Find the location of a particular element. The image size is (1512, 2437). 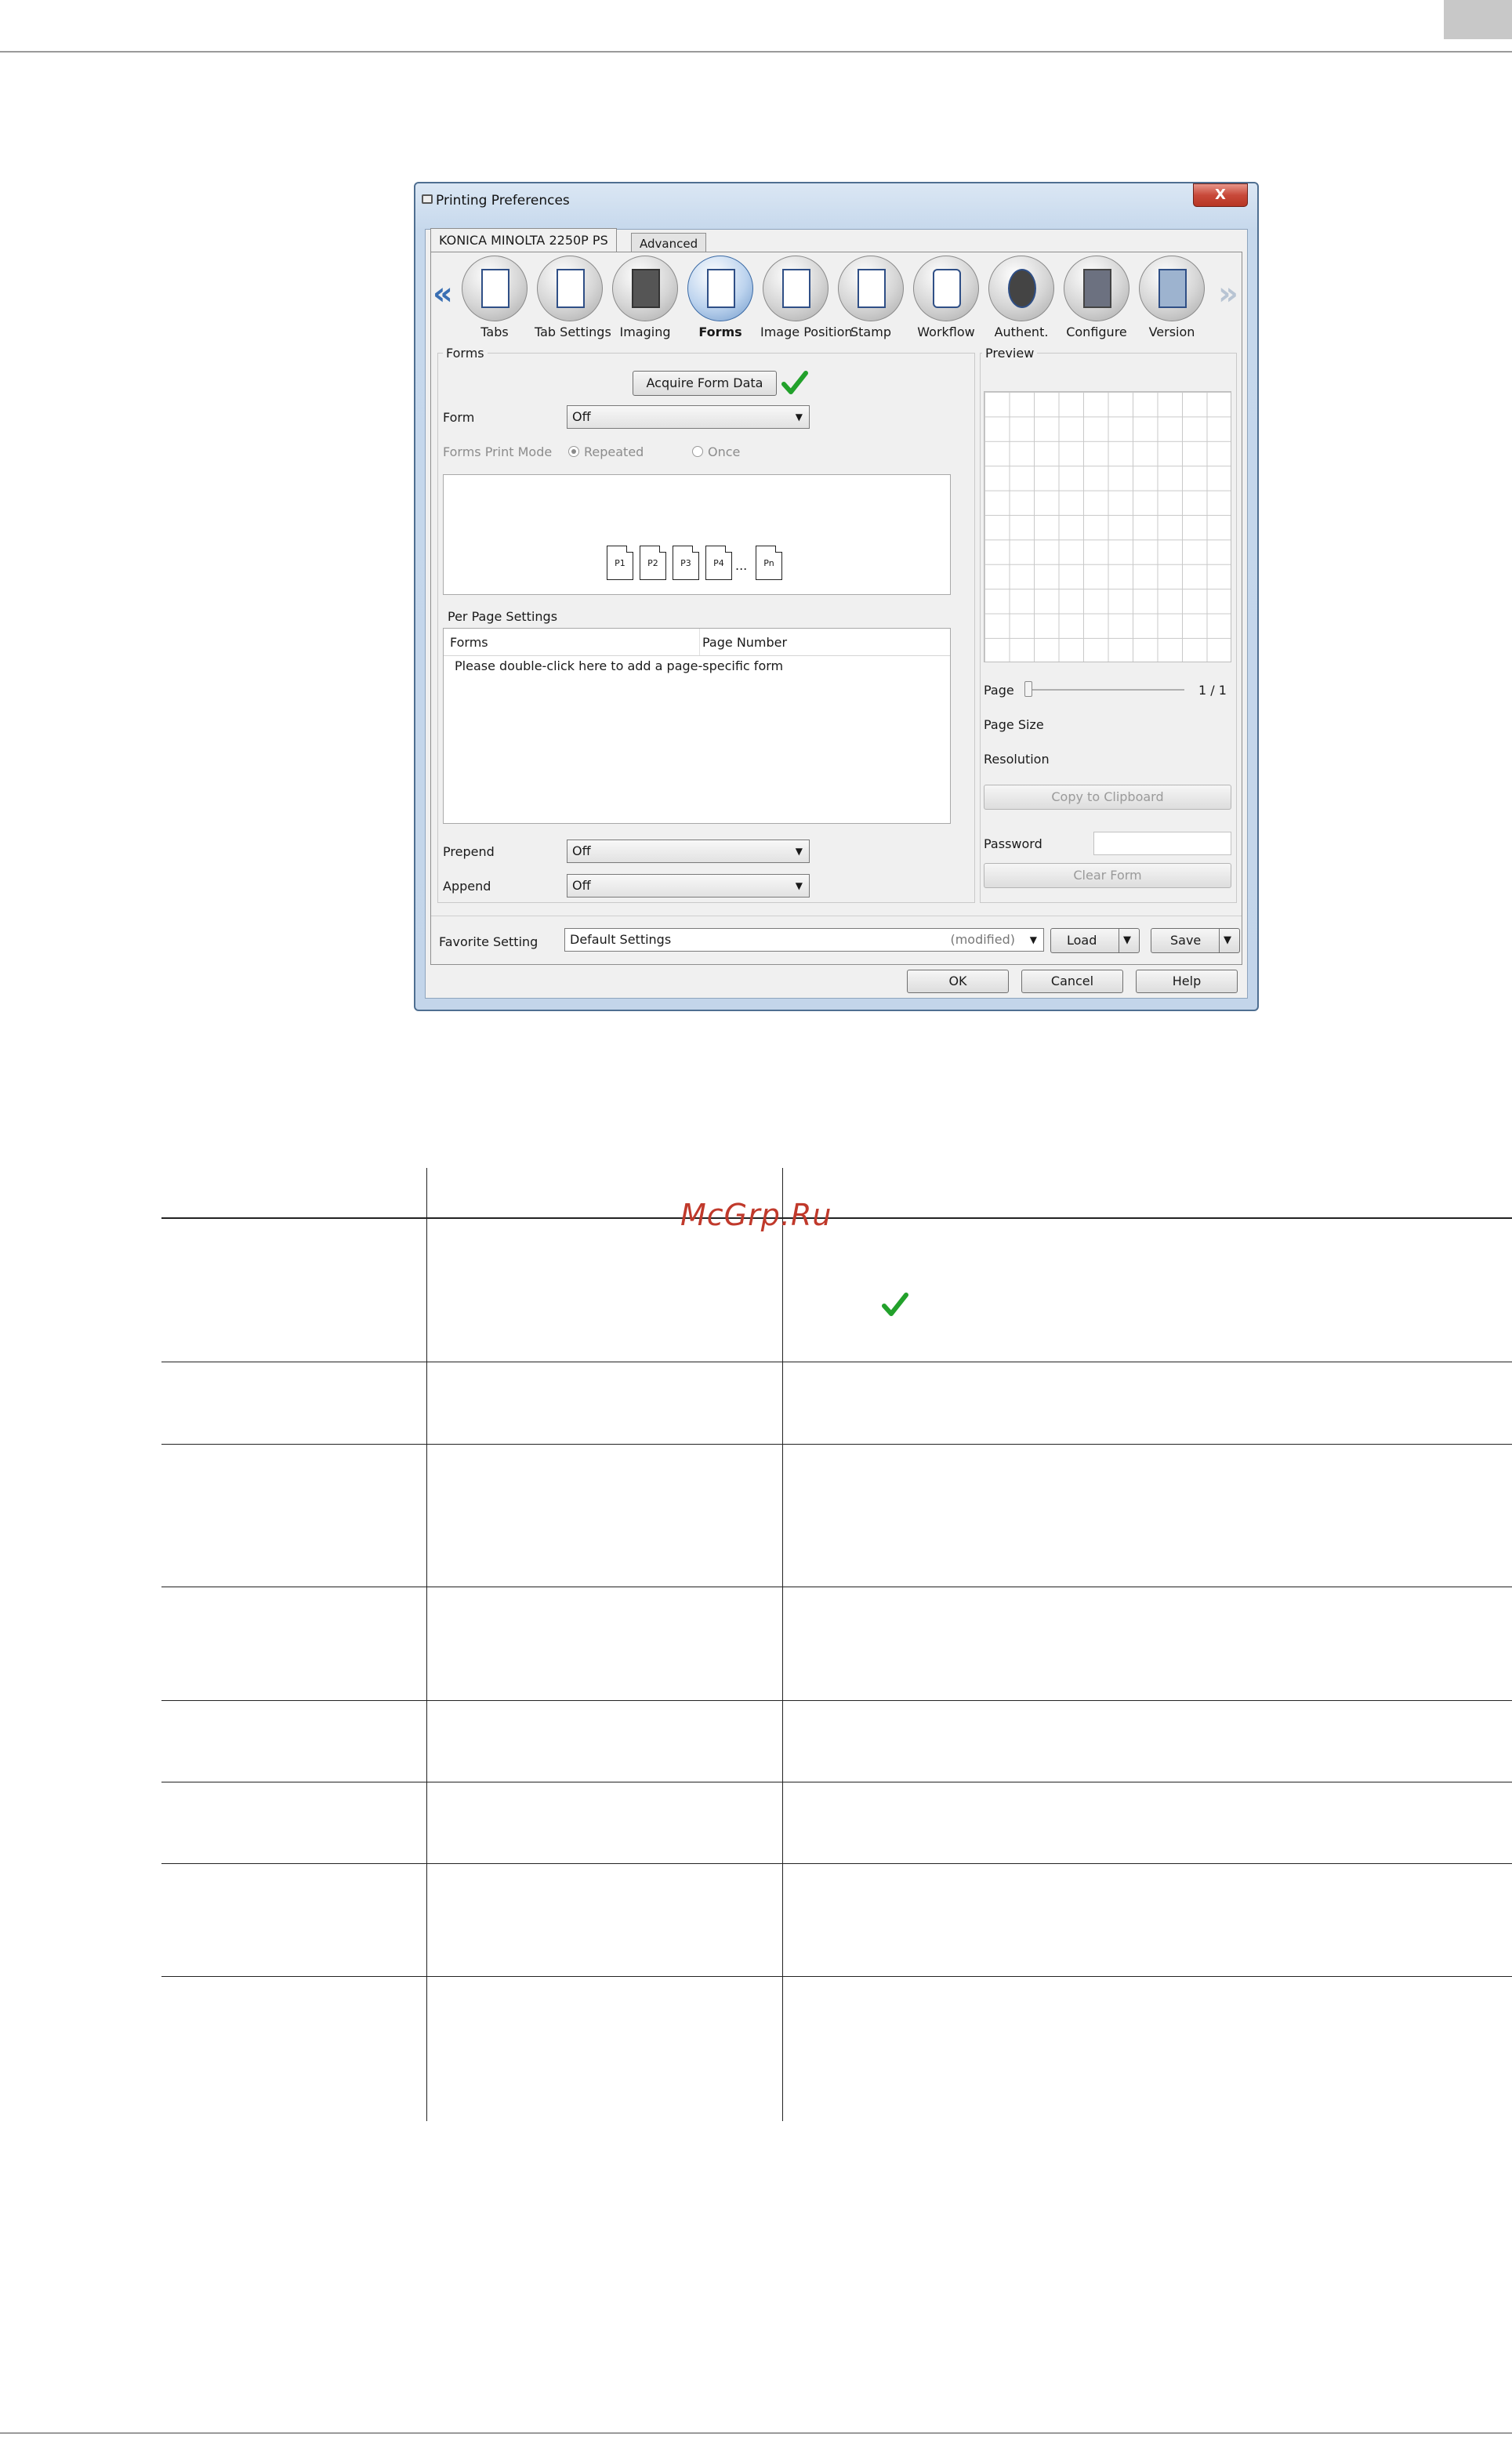

toolbar-item-configure: Configure is located at coordinates (1096, 297).